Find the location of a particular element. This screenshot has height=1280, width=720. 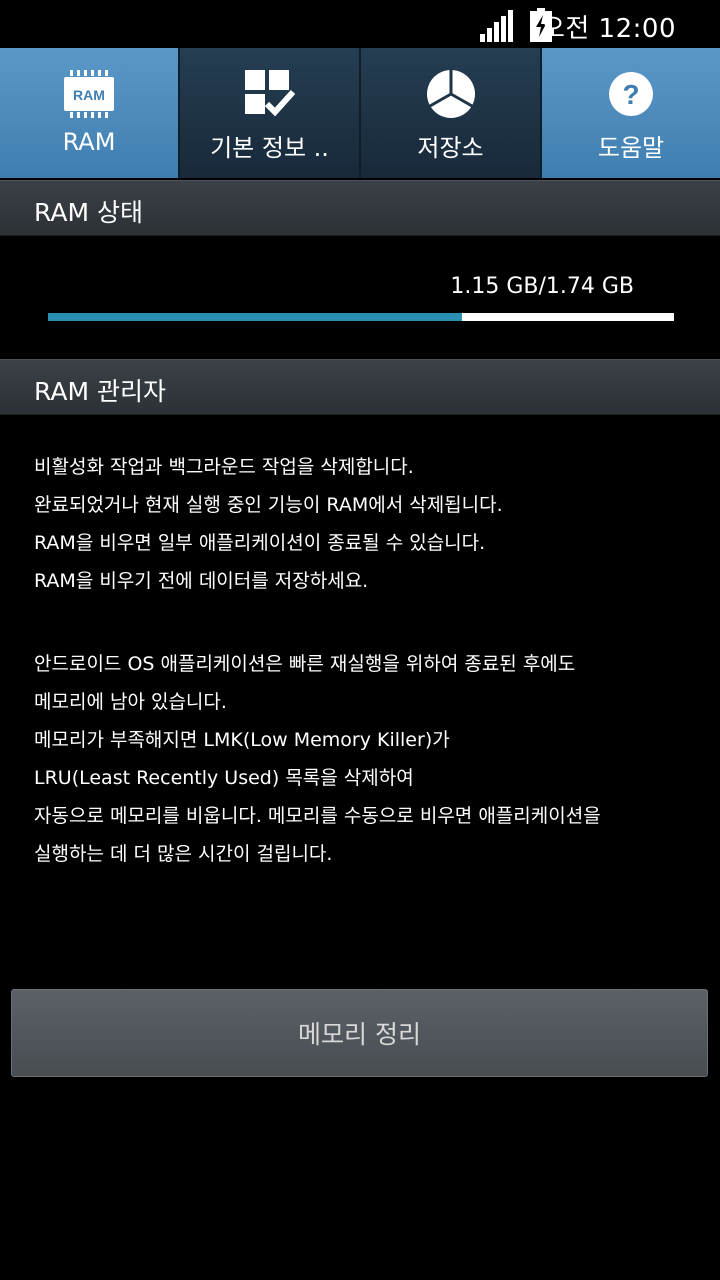

tab-ram: RAM RAM is located at coordinates (90, 113).